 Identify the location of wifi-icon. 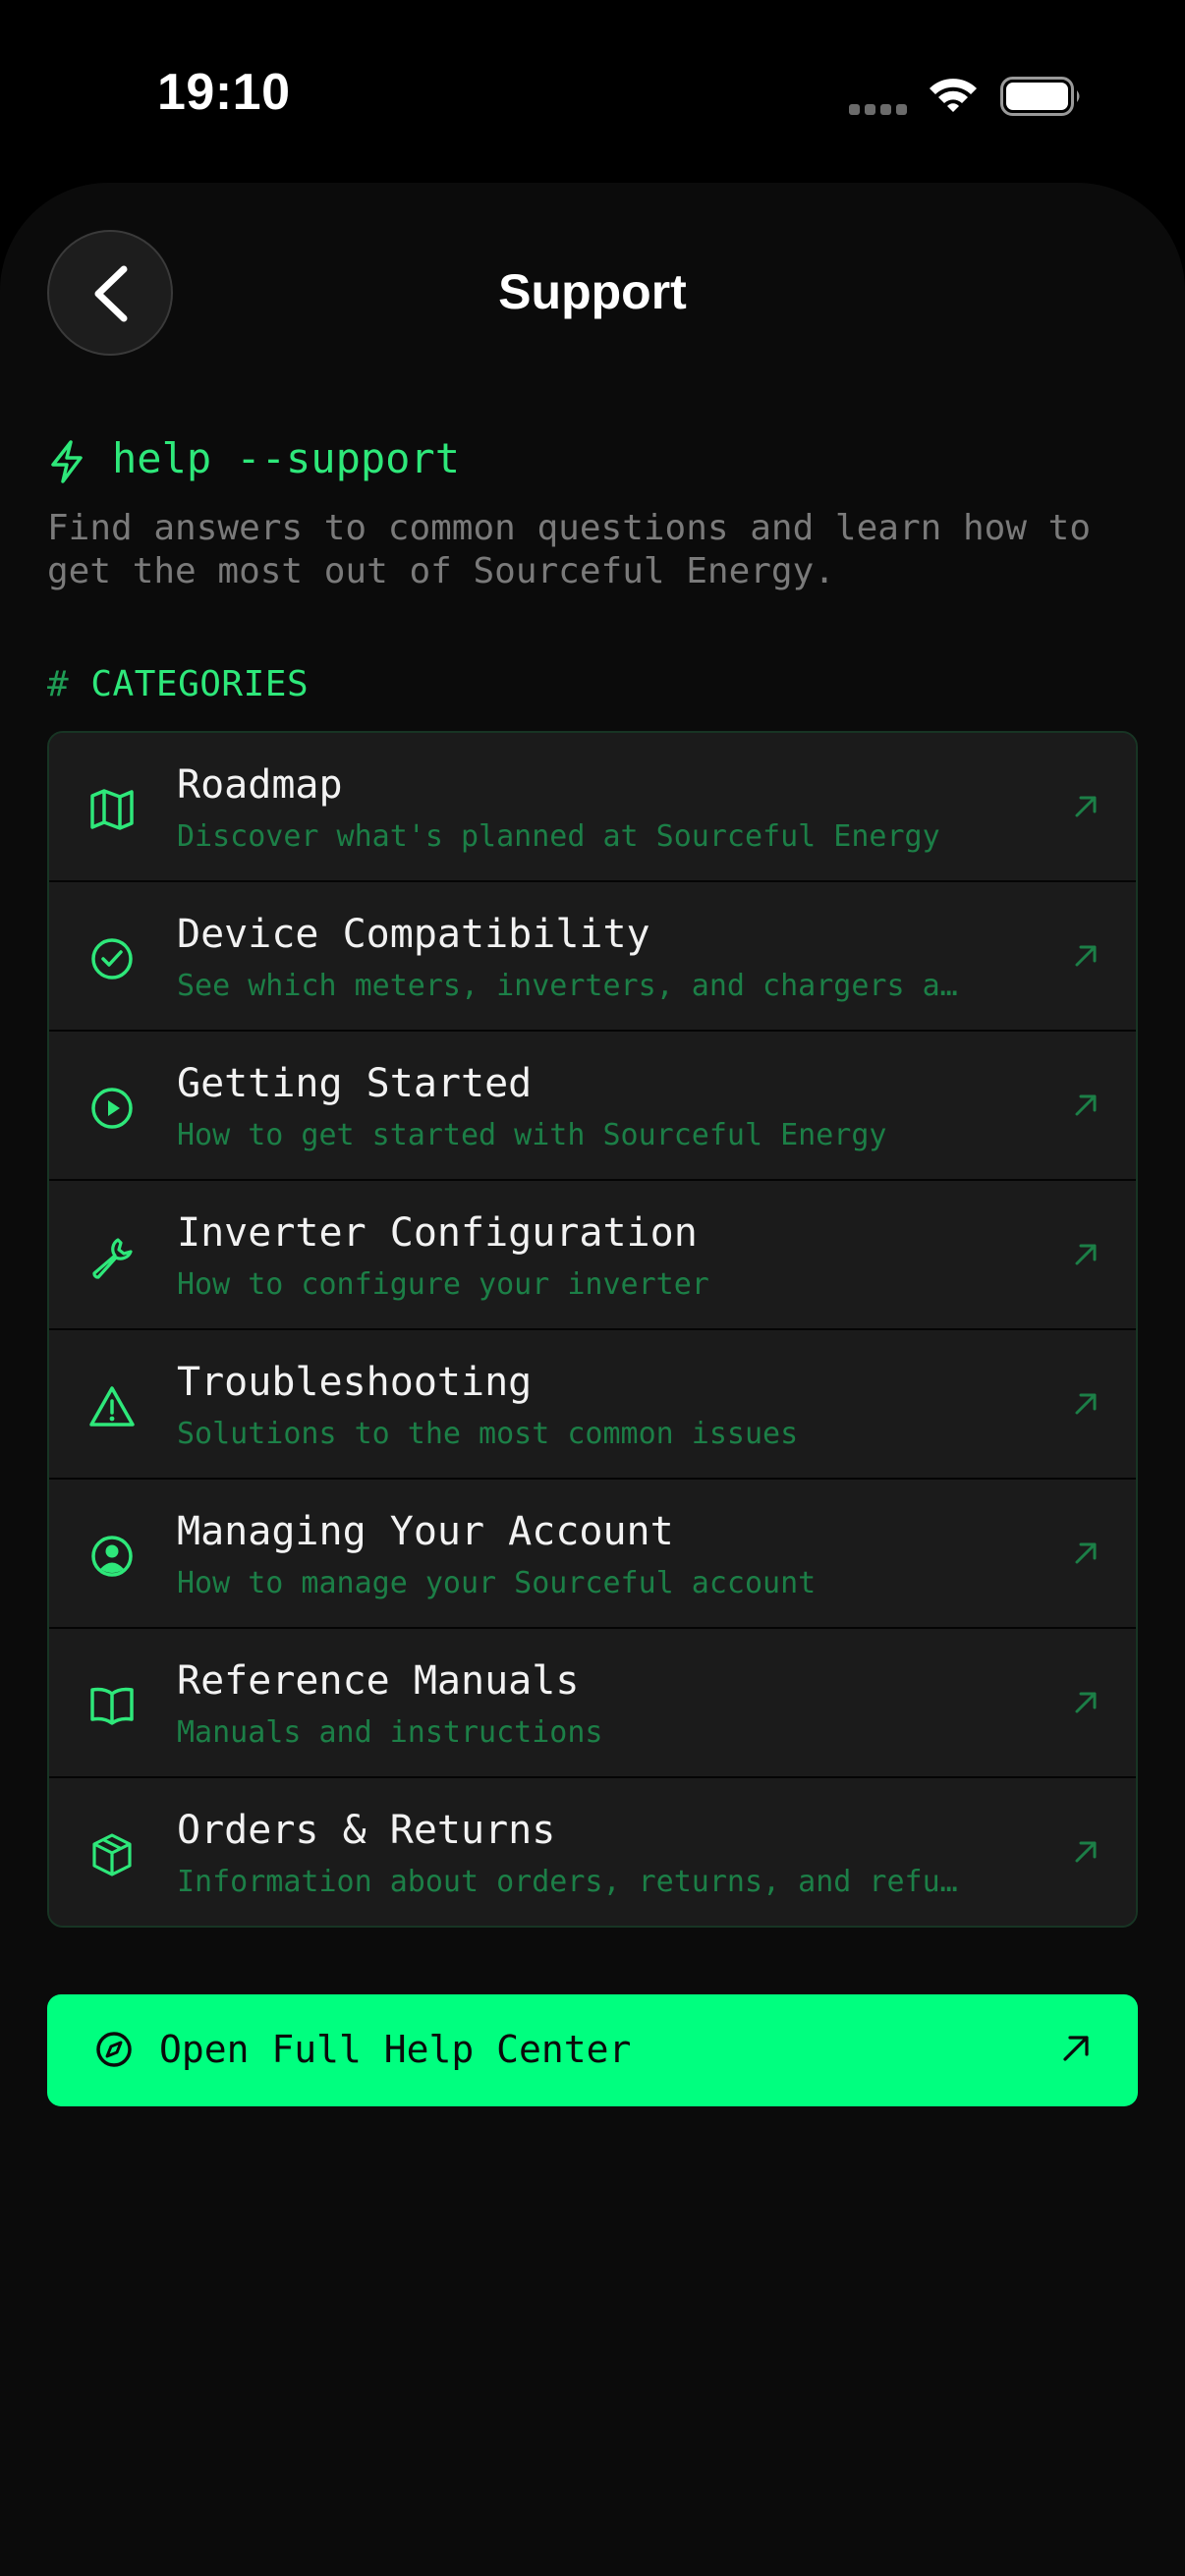
(954, 94).